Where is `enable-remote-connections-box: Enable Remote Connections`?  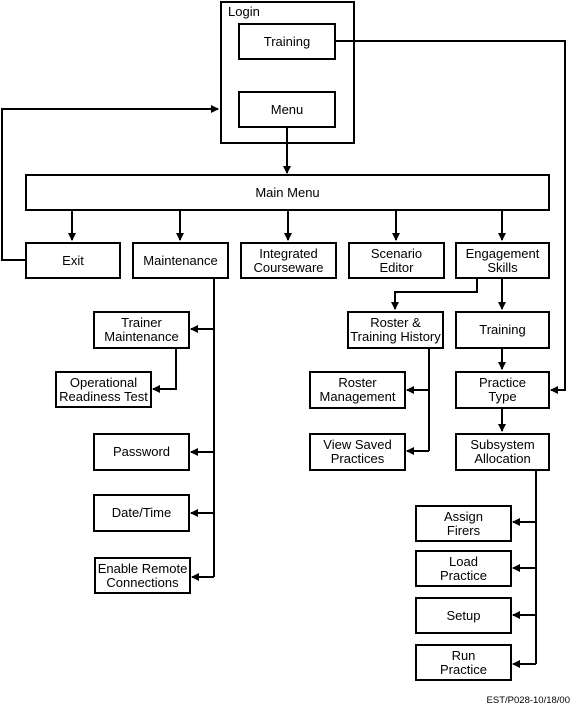
enable-remote-connections-box: Enable Remote Connections is located at coordinates (142, 575).